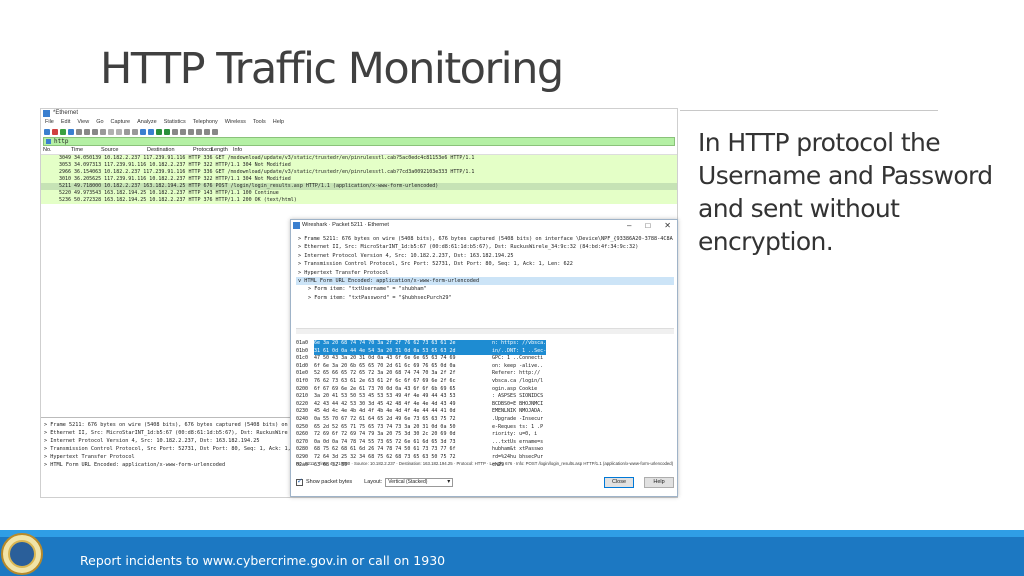 The height and width of the screenshot is (576, 1024). What do you see at coordinates (359, 141) in the screenshot?
I see `display-filter-input: http` at bounding box center [359, 141].